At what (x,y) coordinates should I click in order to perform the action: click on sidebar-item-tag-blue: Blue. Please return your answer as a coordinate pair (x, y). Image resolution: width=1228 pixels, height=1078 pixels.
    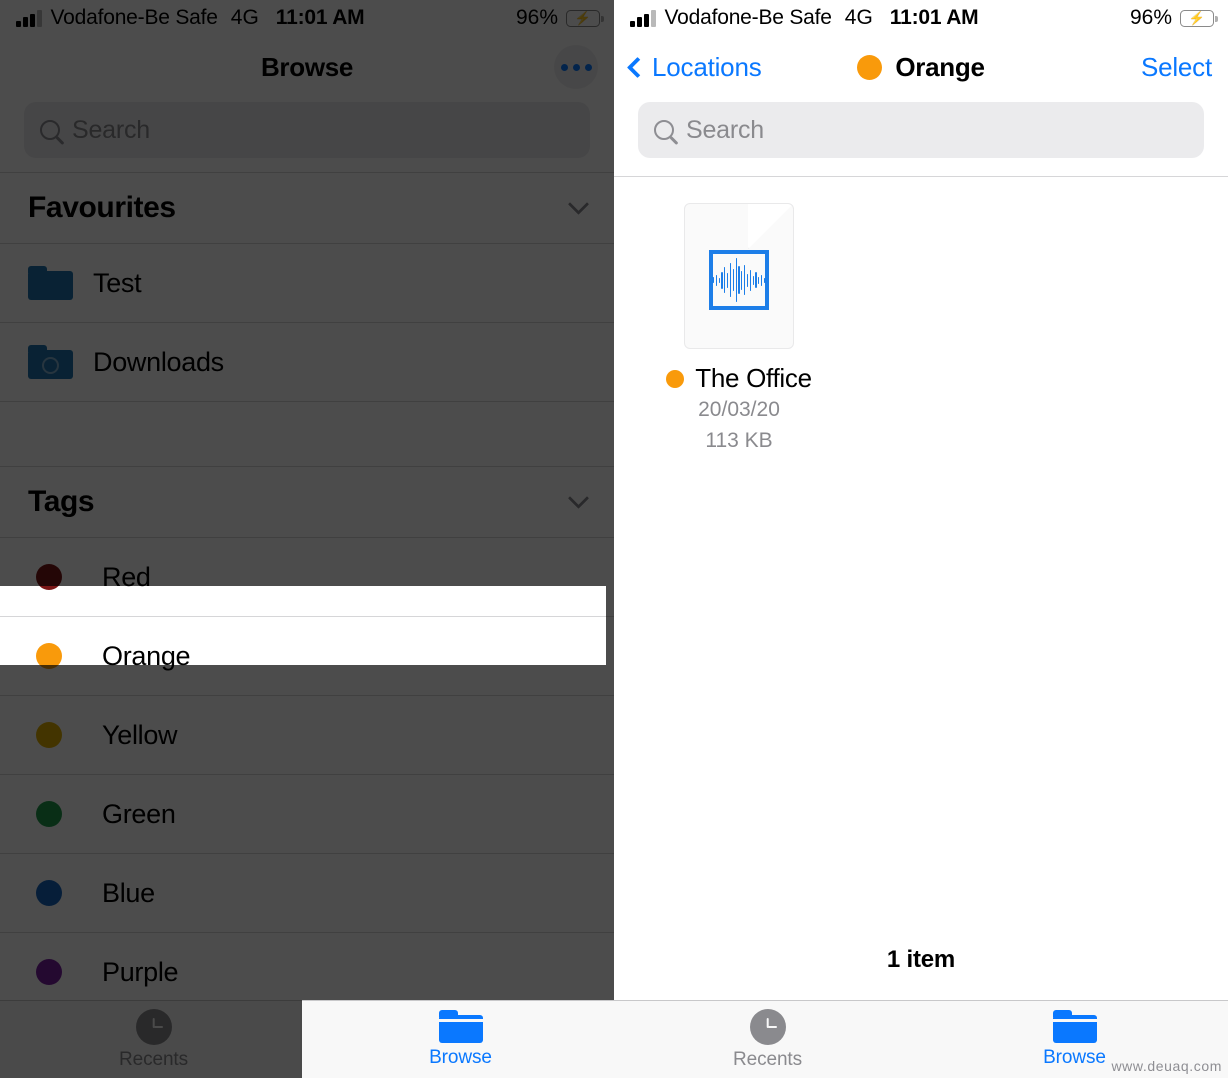
    Looking at the image, I should click on (307, 893).